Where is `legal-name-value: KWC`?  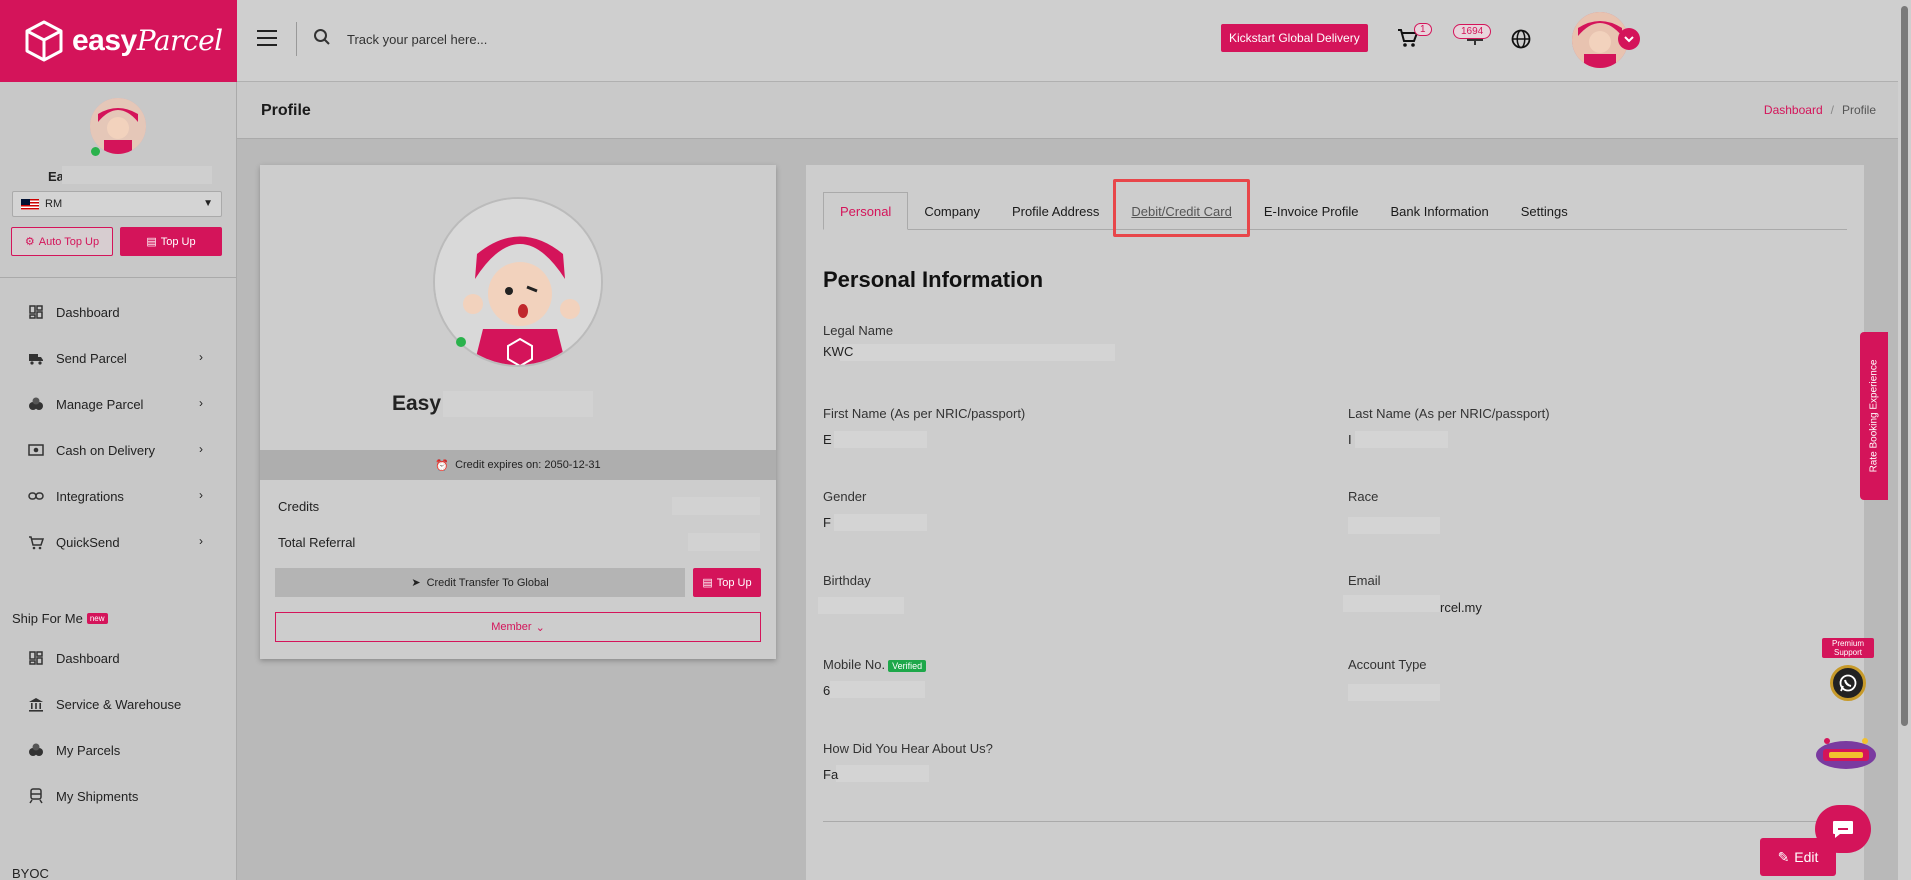 legal-name-value: KWC is located at coordinates (838, 351).